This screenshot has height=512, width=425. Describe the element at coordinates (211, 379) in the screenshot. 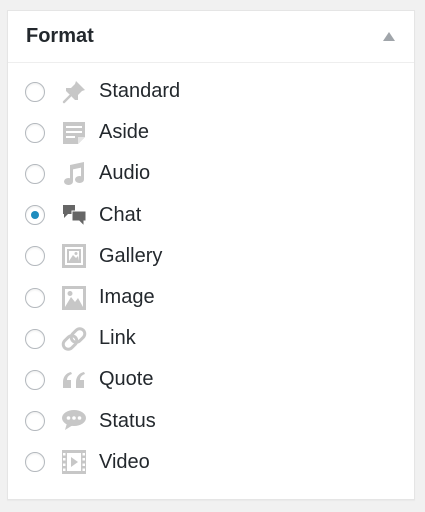

I see `format-option-quote: Quote` at that location.